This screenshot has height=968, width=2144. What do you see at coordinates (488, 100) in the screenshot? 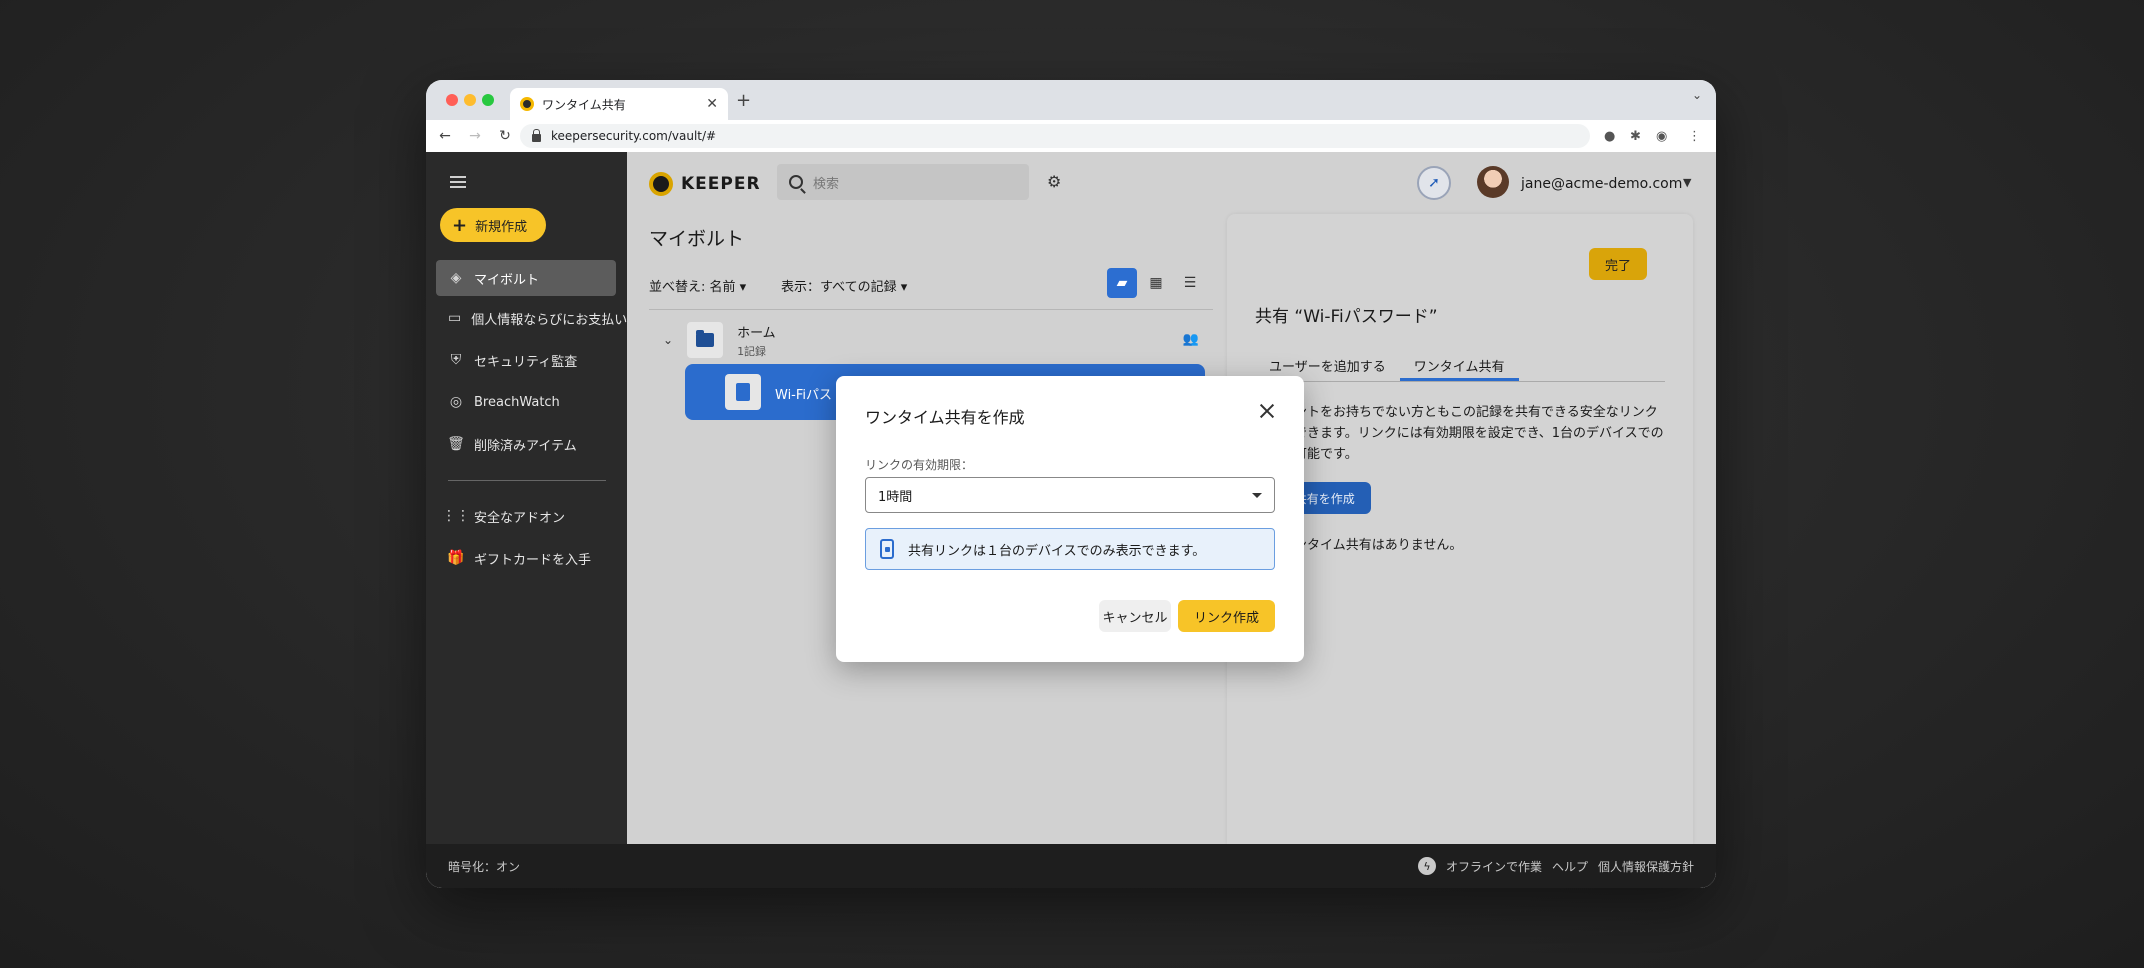
I see `maximize-window-button` at bounding box center [488, 100].